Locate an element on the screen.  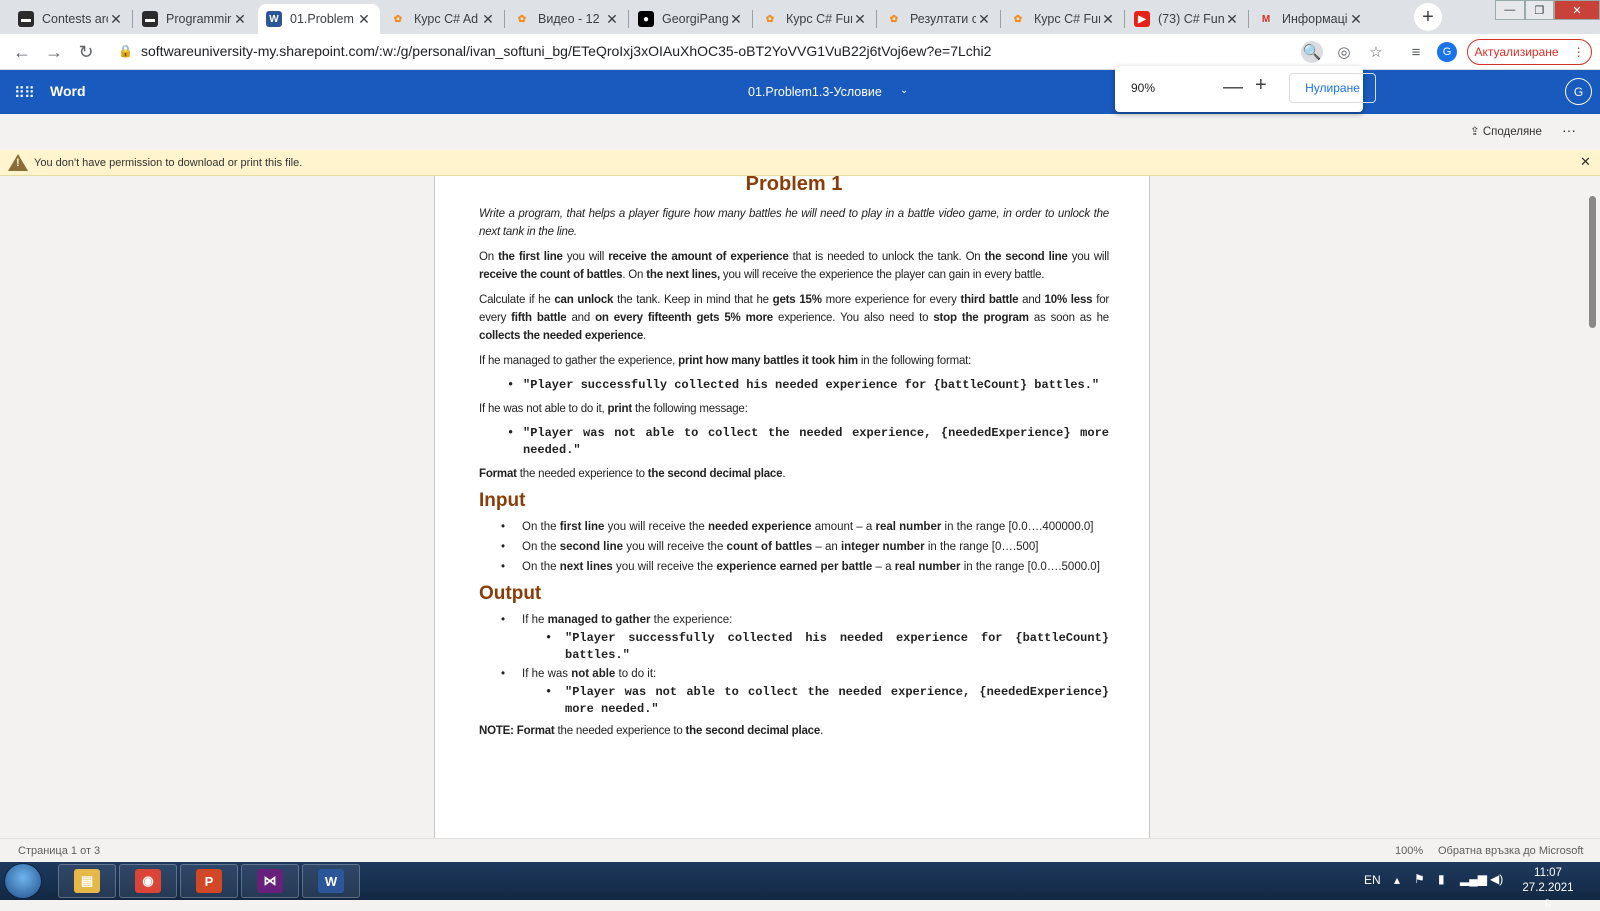
chrome-icon: ◉ is located at coordinates (148, 881).